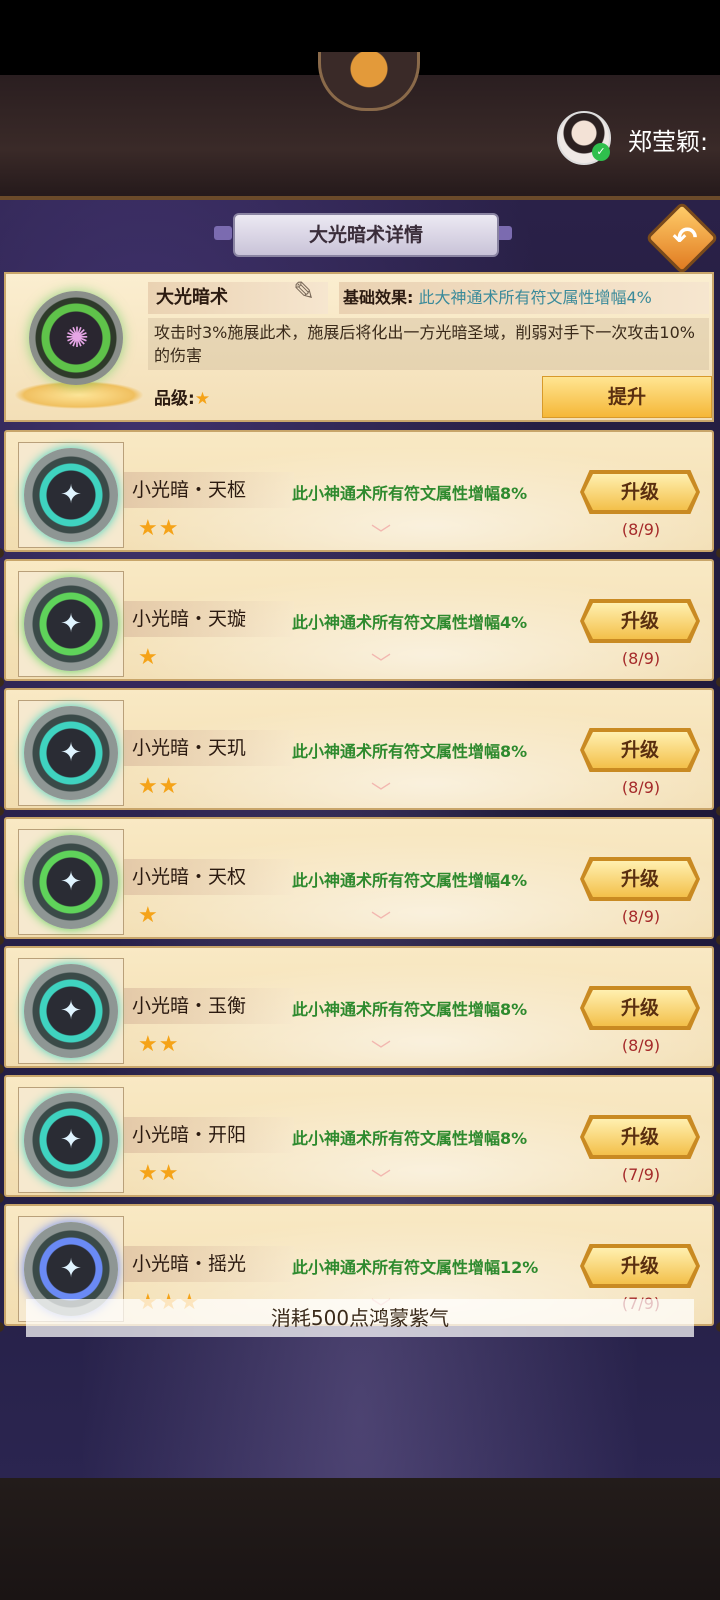 The width and height of the screenshot is (720, 1600). What do you see at coordinates (366, 235) in the screenshot?
I see `page-title: 大光暗术详情` at bounding box center [366, 235].